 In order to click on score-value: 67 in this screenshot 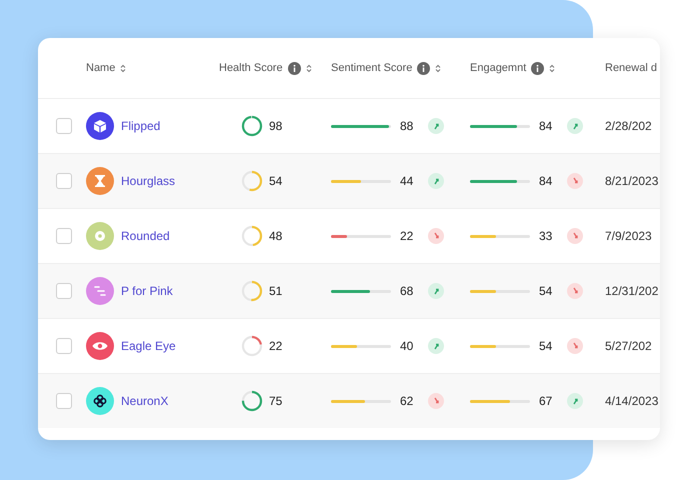, I will do `click(546, 401)`.